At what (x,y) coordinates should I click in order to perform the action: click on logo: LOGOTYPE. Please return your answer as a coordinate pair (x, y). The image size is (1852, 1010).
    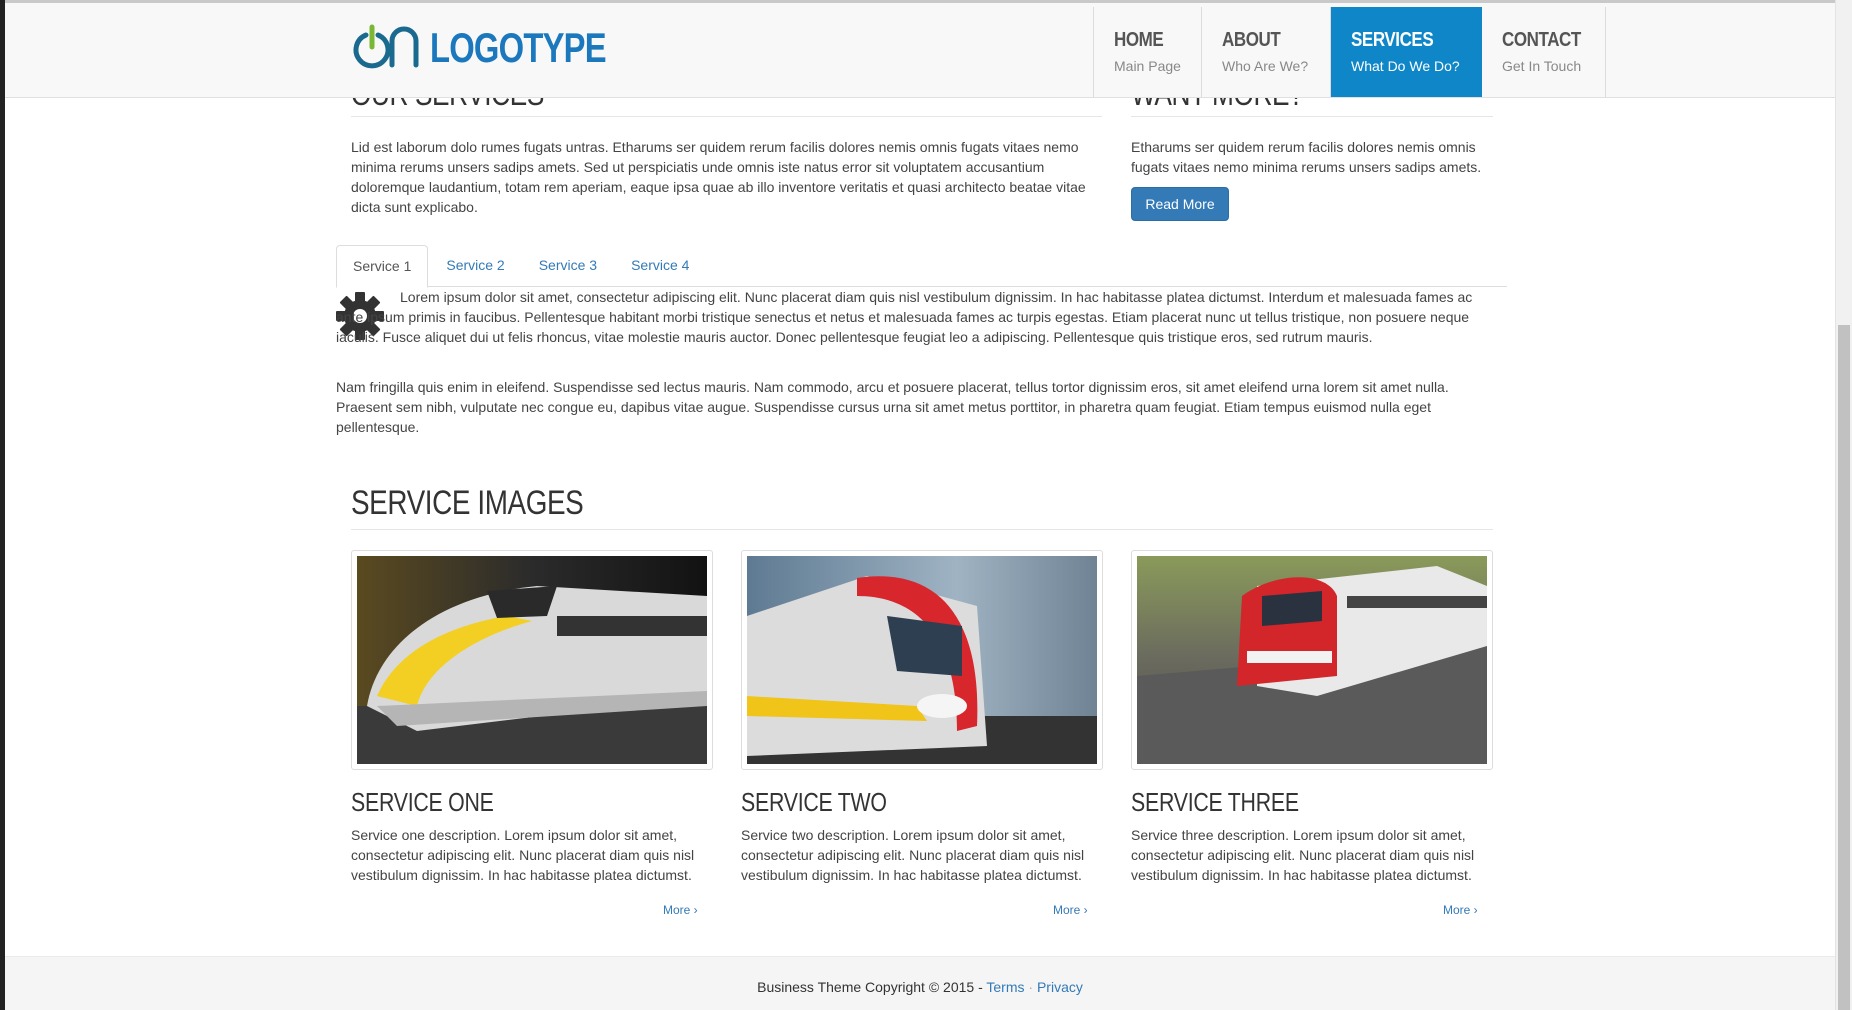
    Looking at the image, I should click on (503, 48).